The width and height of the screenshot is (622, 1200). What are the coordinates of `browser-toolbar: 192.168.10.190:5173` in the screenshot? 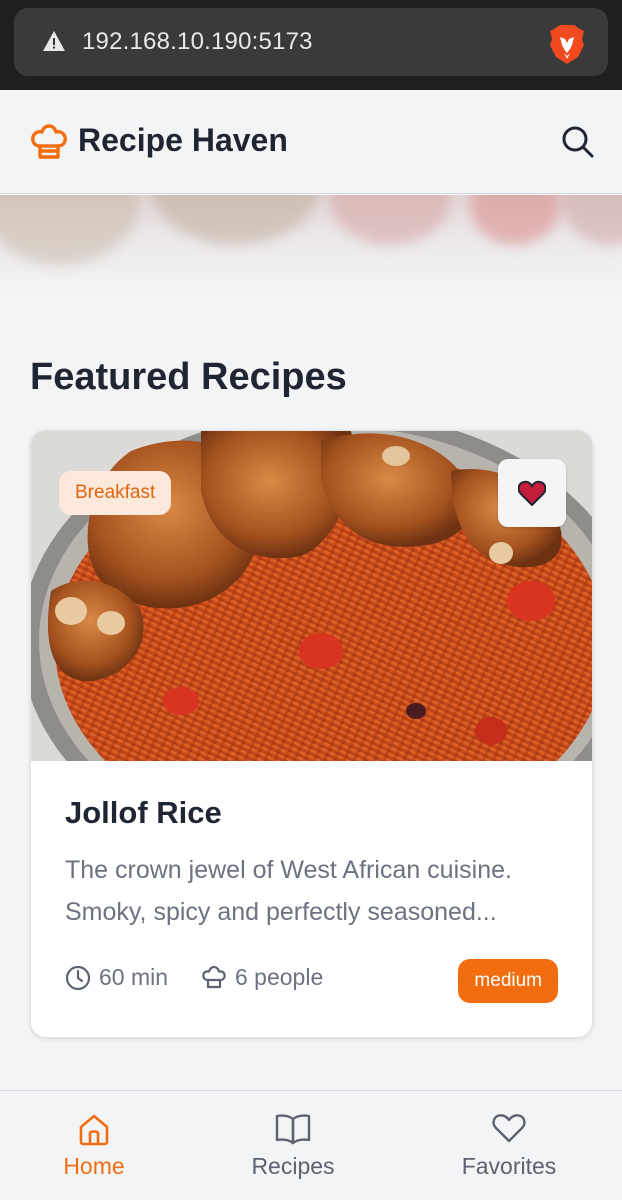 It's located at (311, 45).